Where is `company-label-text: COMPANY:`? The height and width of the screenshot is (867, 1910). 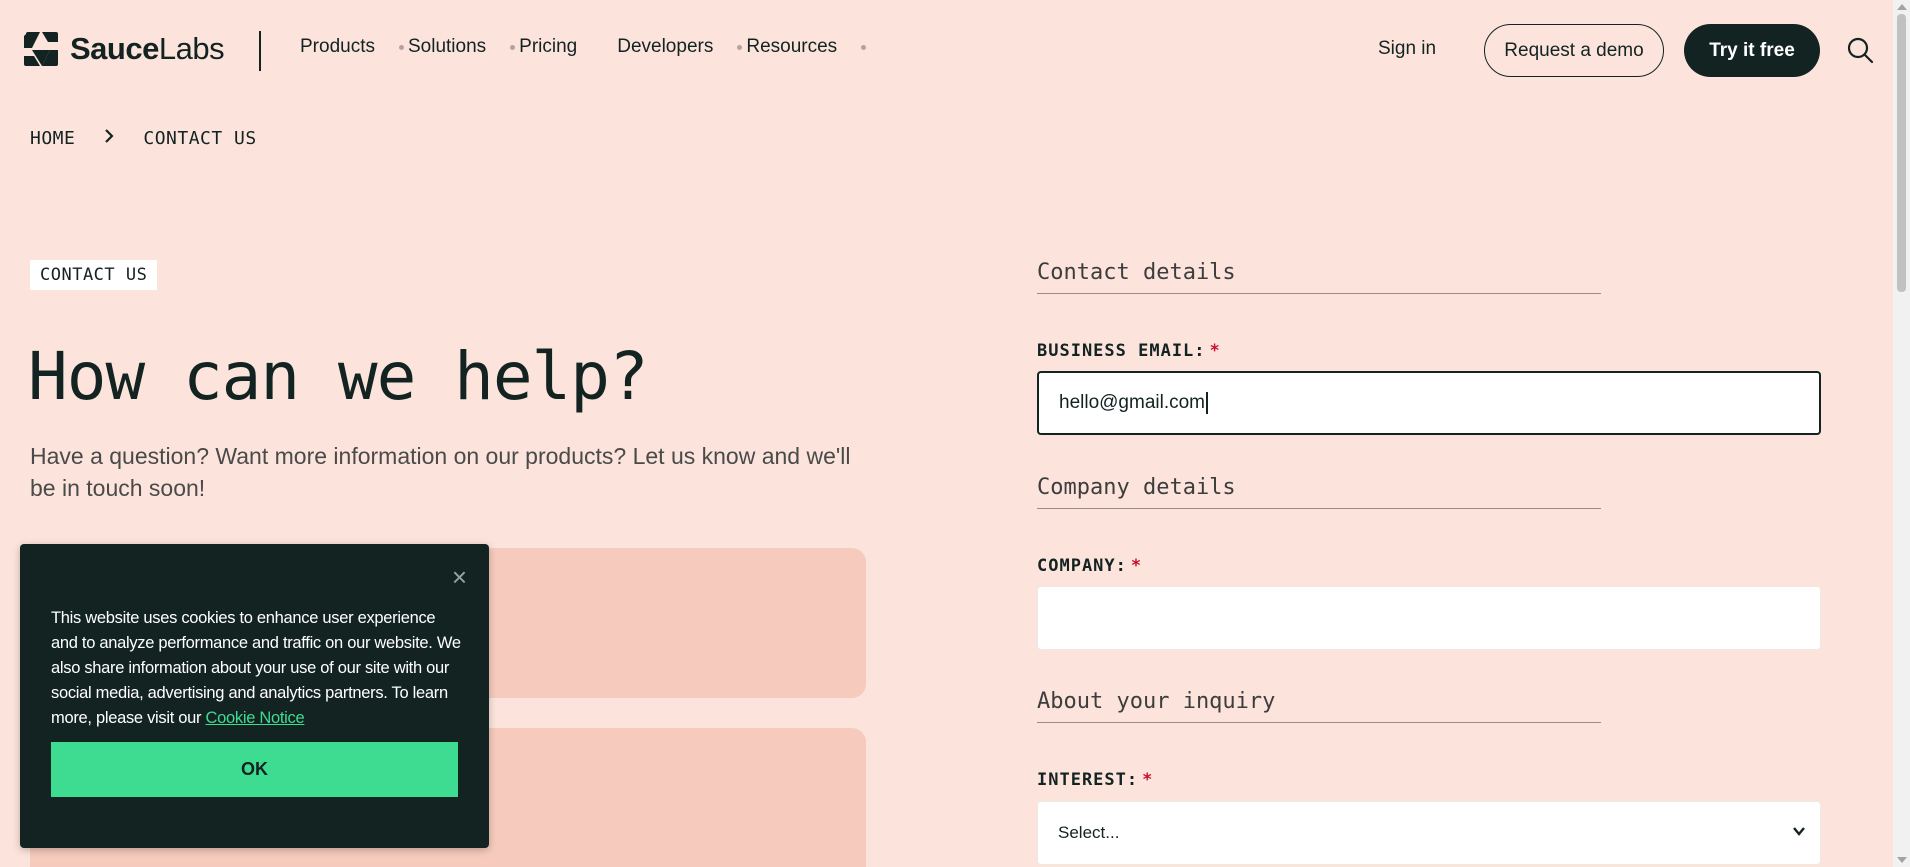
company-label-text: COMPANY: is located at coordinates (1082, 566).